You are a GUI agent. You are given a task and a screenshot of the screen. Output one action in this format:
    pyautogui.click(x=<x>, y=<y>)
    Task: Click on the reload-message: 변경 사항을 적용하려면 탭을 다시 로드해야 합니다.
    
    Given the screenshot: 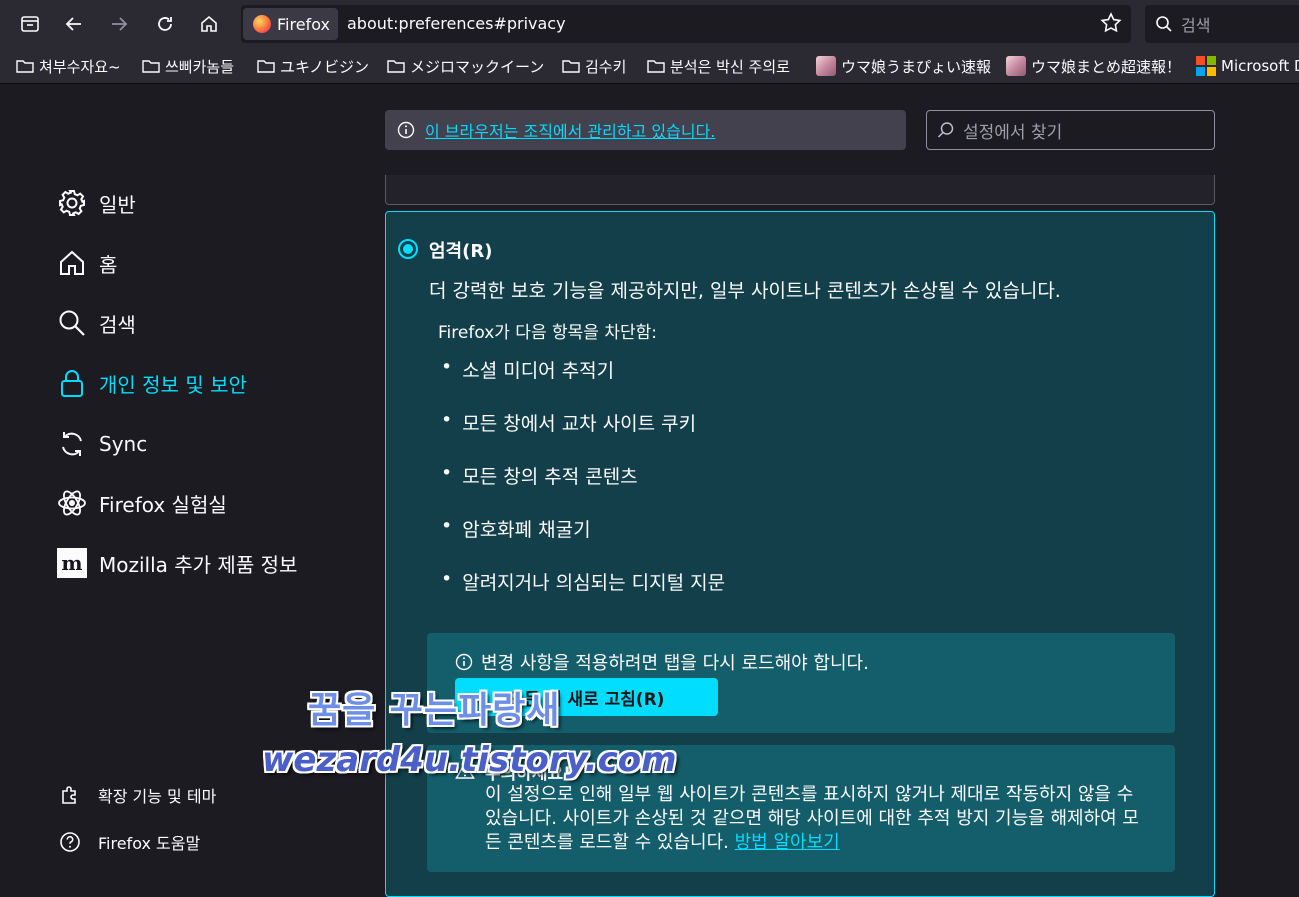 What is the action you would take?
    pyautogui.click(x=662, y=662)
    